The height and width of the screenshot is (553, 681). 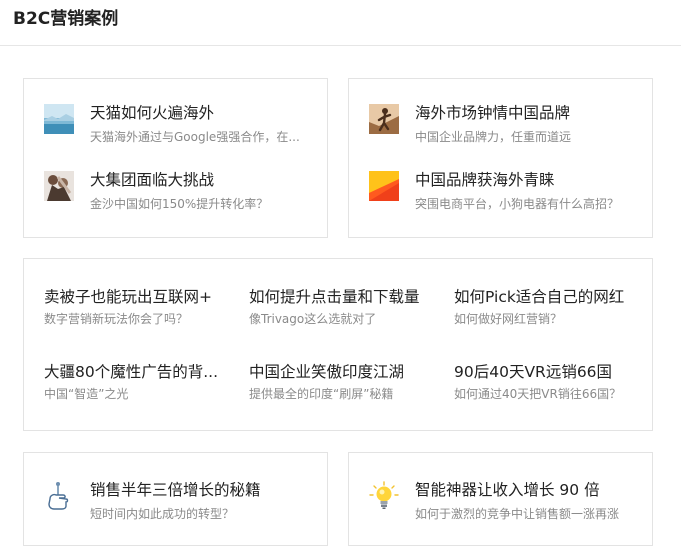 What do you see at coordinates (139, 383) in the screenshot?
I see `case-item-dji: 大疆80个魔性广告的背... 中国“智造”之光` at bounding box center [139, 383].